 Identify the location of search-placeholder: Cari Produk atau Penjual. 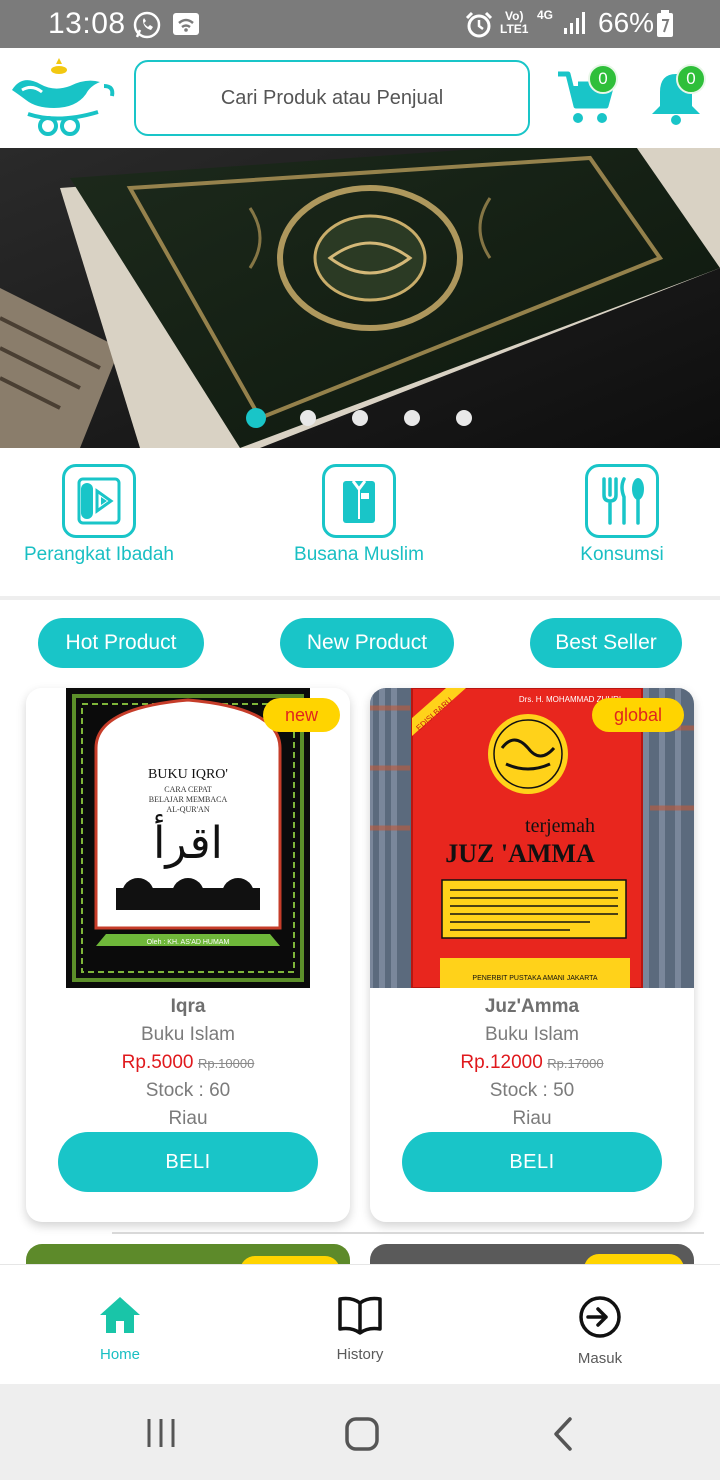
(332, 97).